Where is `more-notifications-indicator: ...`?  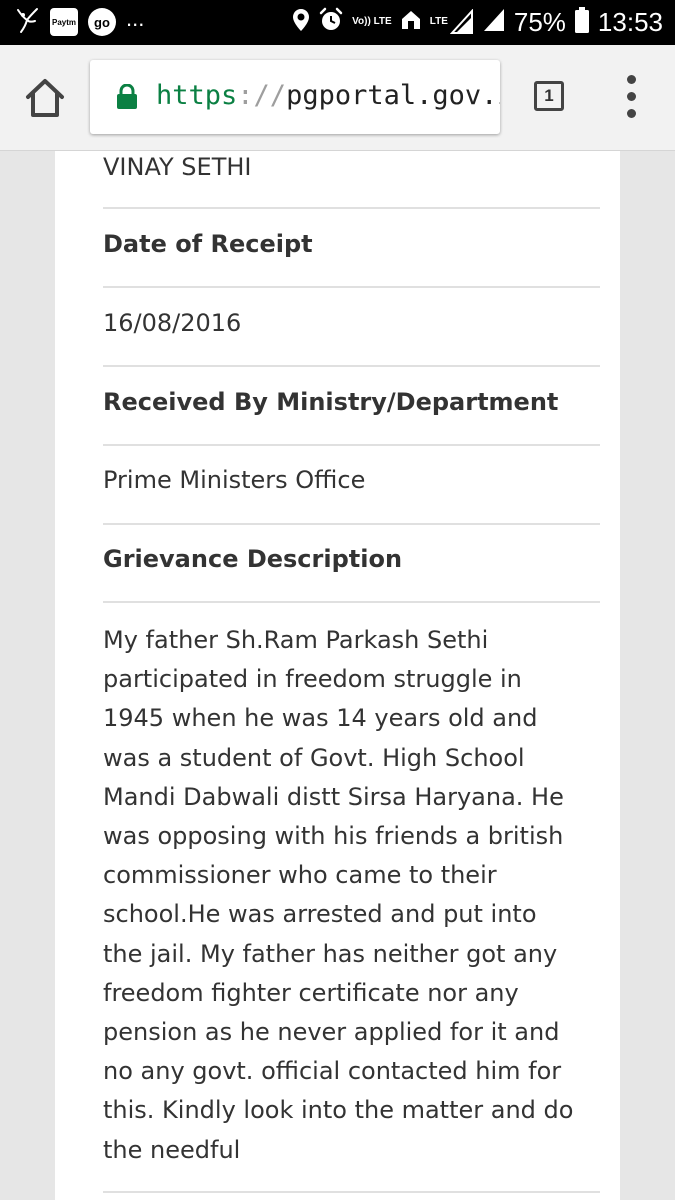 more-notifications-indicator: ... is located at coordinates (135, 18).